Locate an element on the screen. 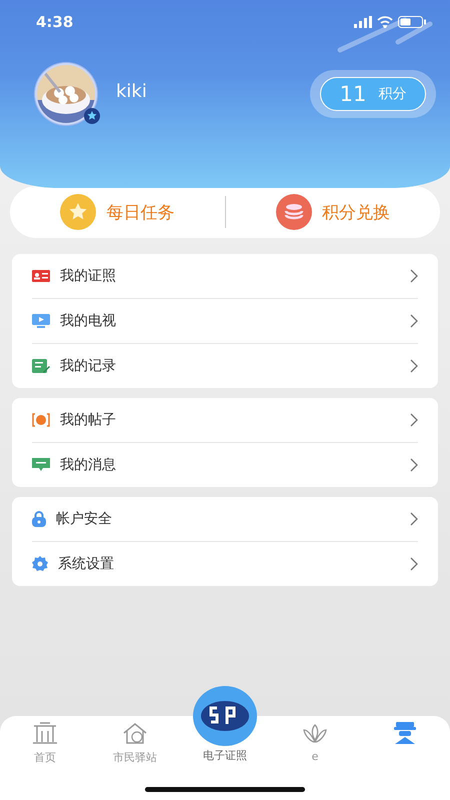  person-icon is located at coordinates (405, 733).